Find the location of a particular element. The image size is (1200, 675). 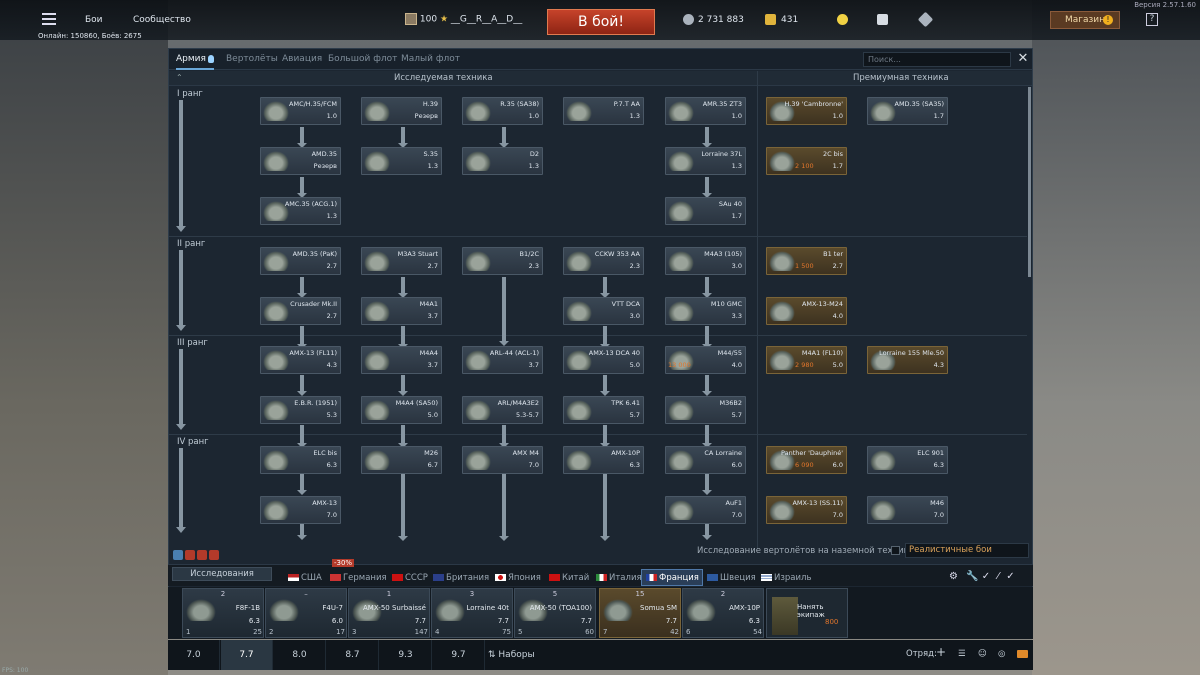

rank-label: II ранг is located at coordinates (191, 244).